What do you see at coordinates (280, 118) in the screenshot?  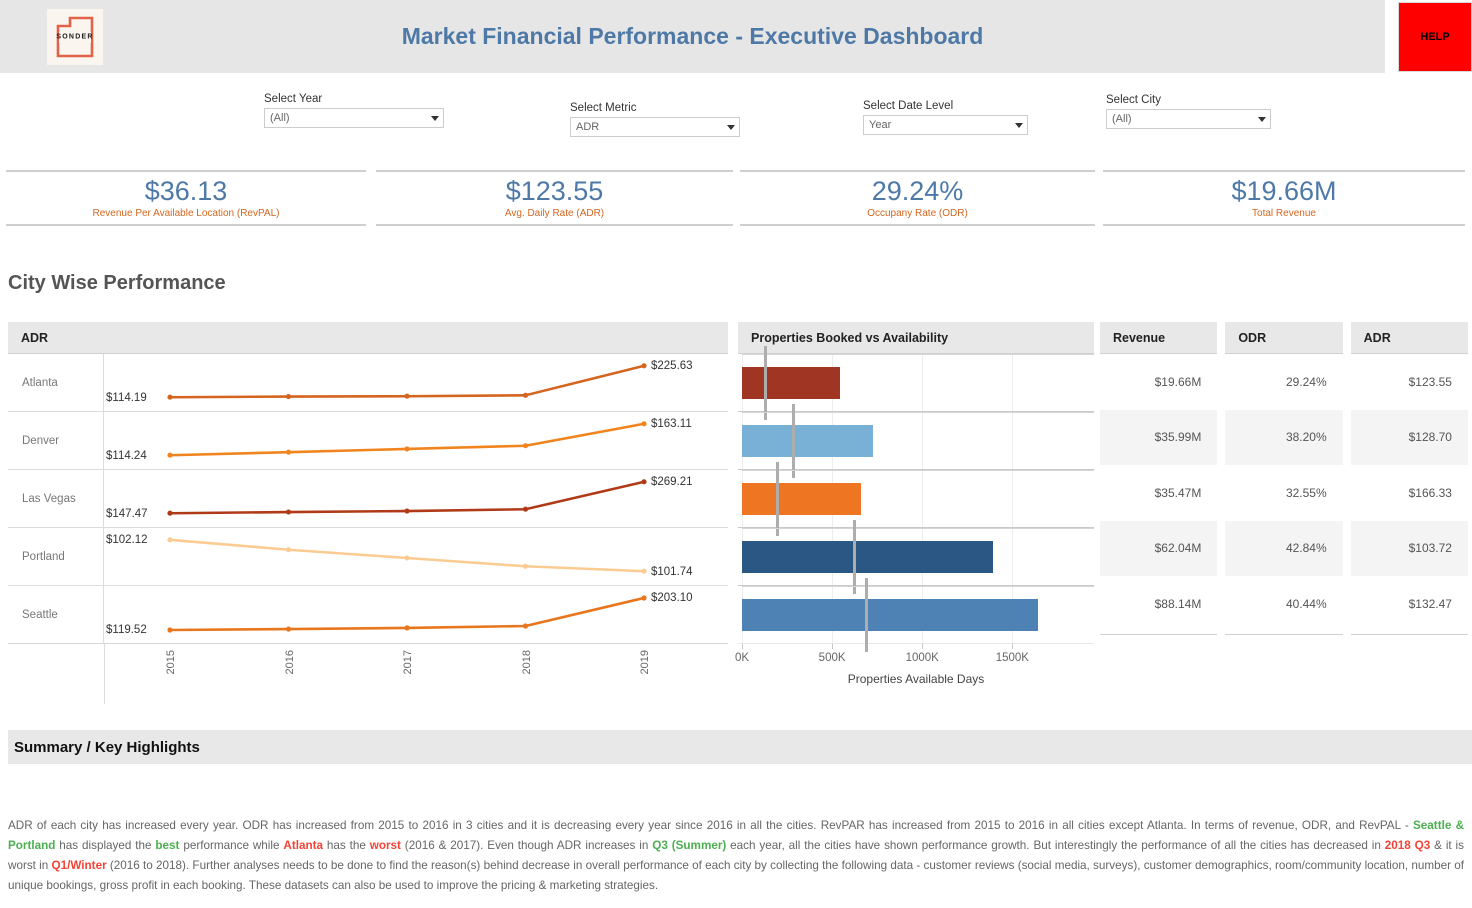 I see `select-year-value: (All)` at bounding box center [280, 118].